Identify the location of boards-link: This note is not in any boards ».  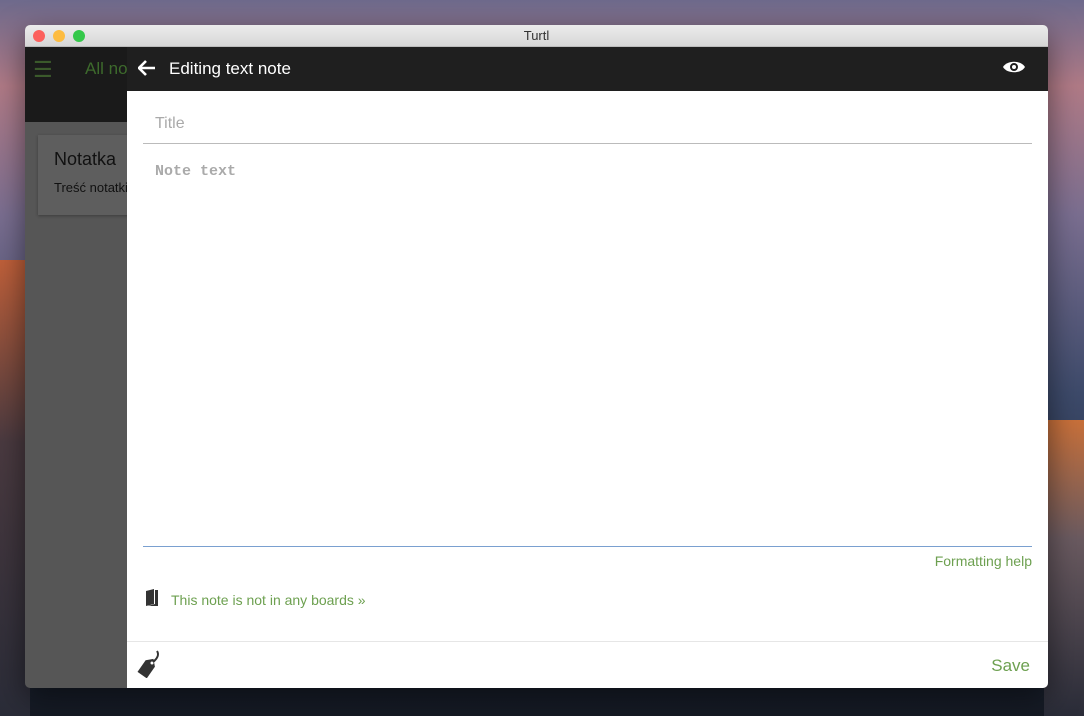
(268, 600).